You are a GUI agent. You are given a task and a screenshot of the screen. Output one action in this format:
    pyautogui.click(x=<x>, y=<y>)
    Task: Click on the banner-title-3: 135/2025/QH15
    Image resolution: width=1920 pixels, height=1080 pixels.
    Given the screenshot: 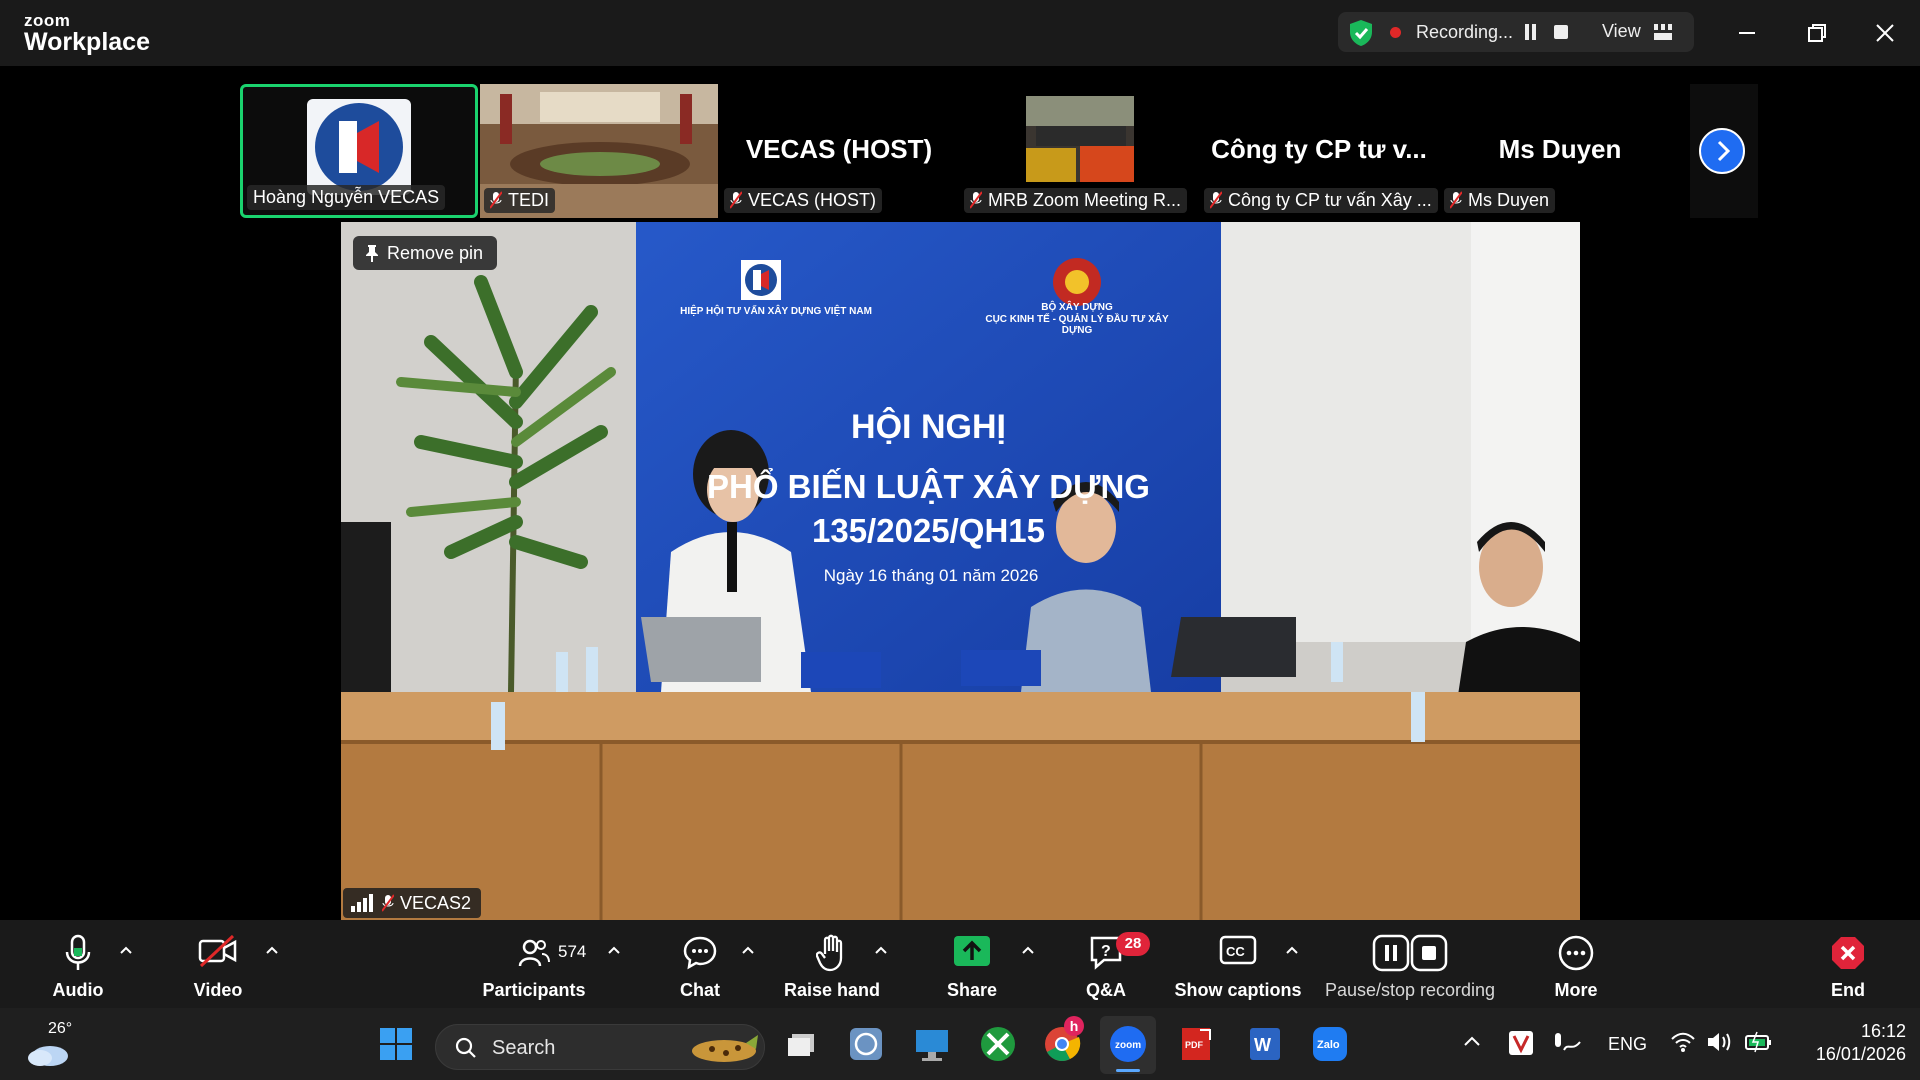 What is the action you would take?
    pyautogui.click(x=928, y=530)
    